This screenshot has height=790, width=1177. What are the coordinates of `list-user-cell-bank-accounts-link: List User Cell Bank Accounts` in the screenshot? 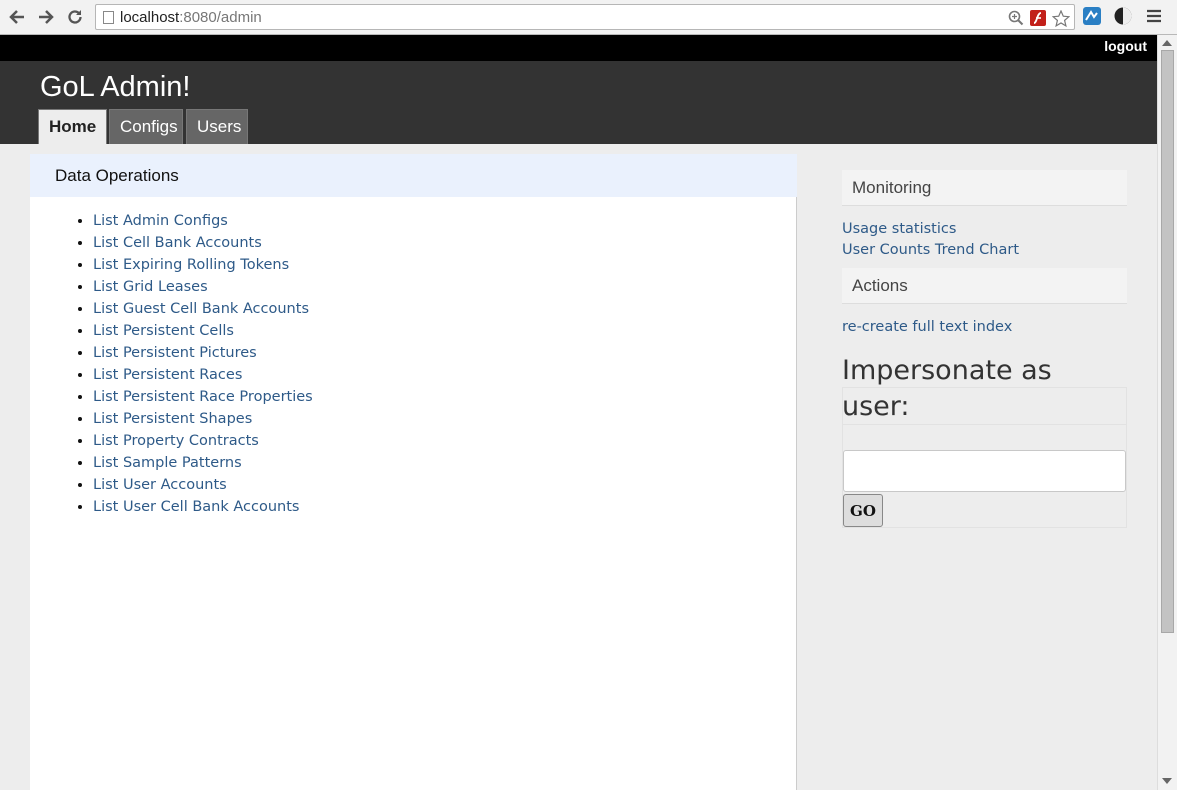 It's located at (196, 507).